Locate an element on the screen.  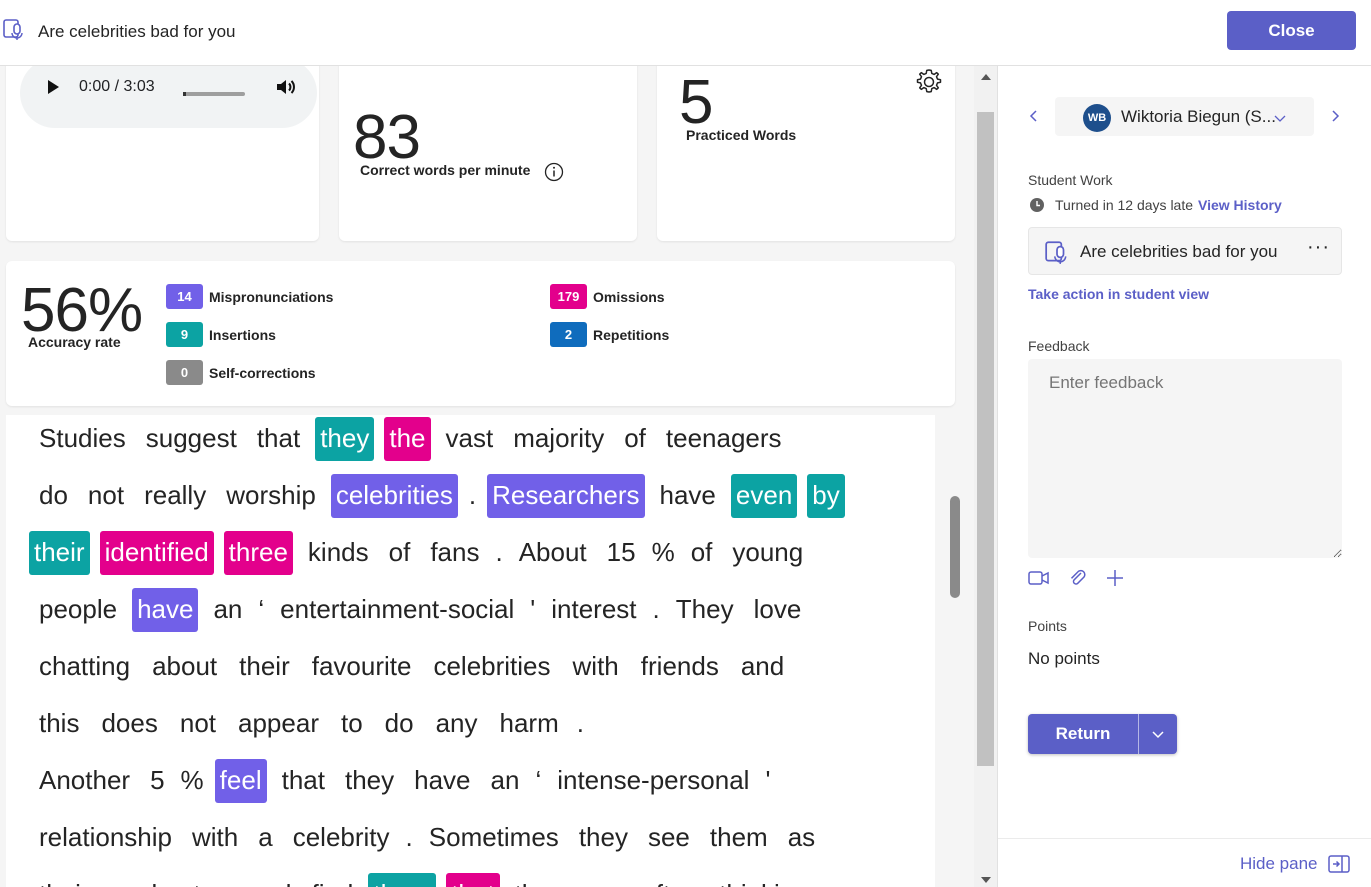
assignment-title: Are celebrities bad for you is located at coordinates (137, 31).